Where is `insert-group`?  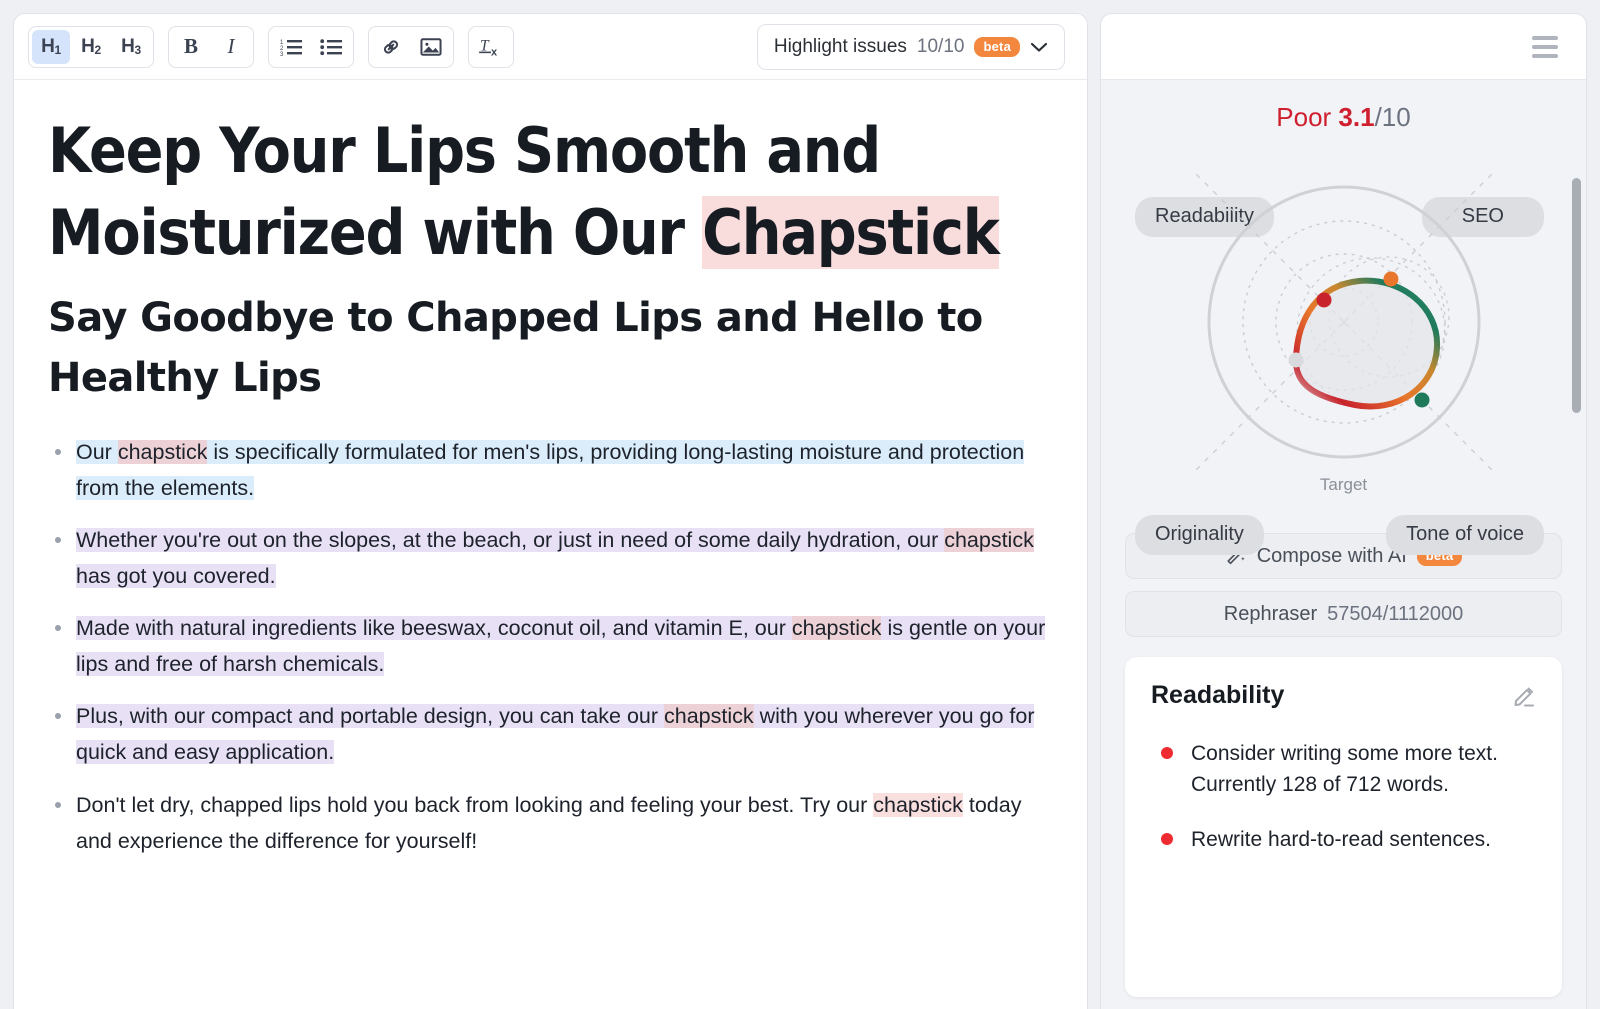
insert-group is located at coordinates (411, 46).